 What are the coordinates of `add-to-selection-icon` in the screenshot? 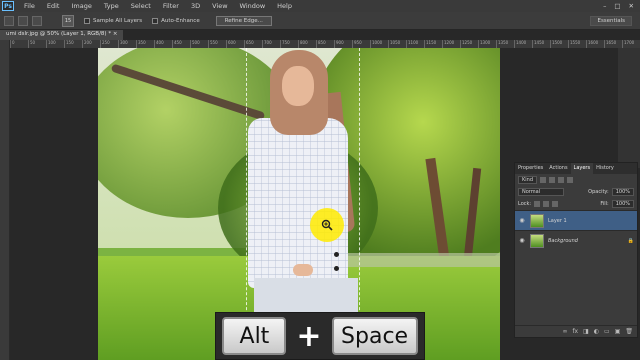 It's located at (23, 20).